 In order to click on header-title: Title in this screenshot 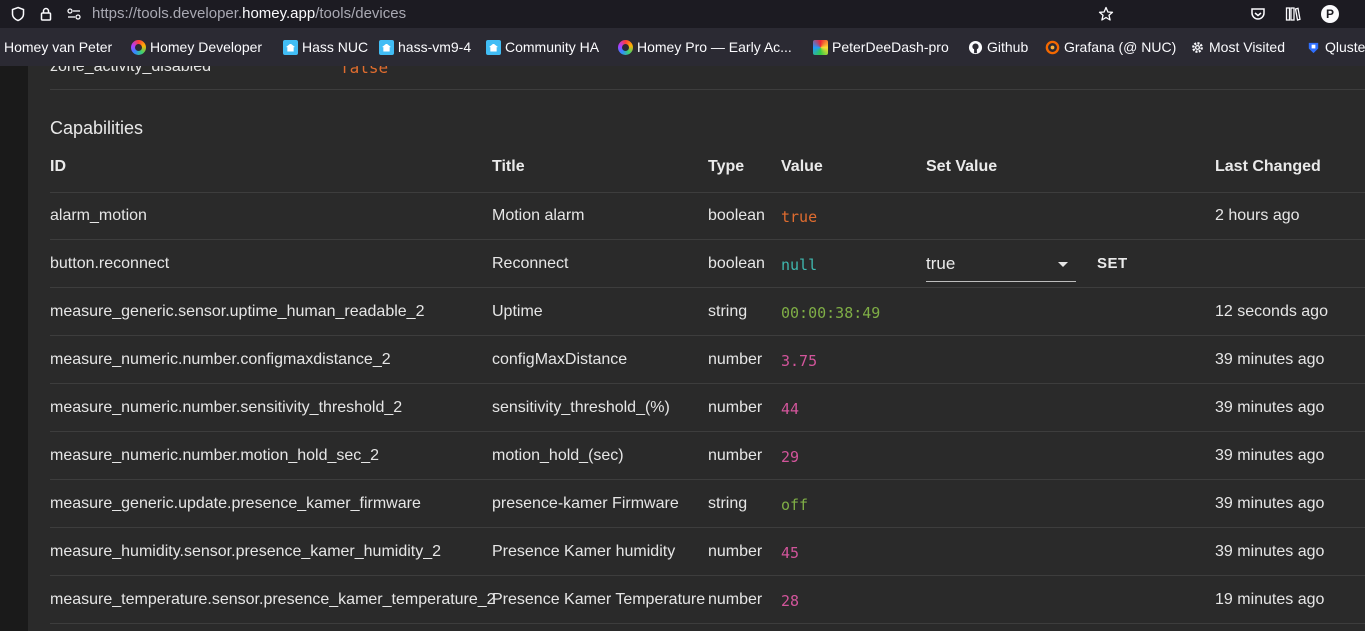, I will do `click(508, 166)`.